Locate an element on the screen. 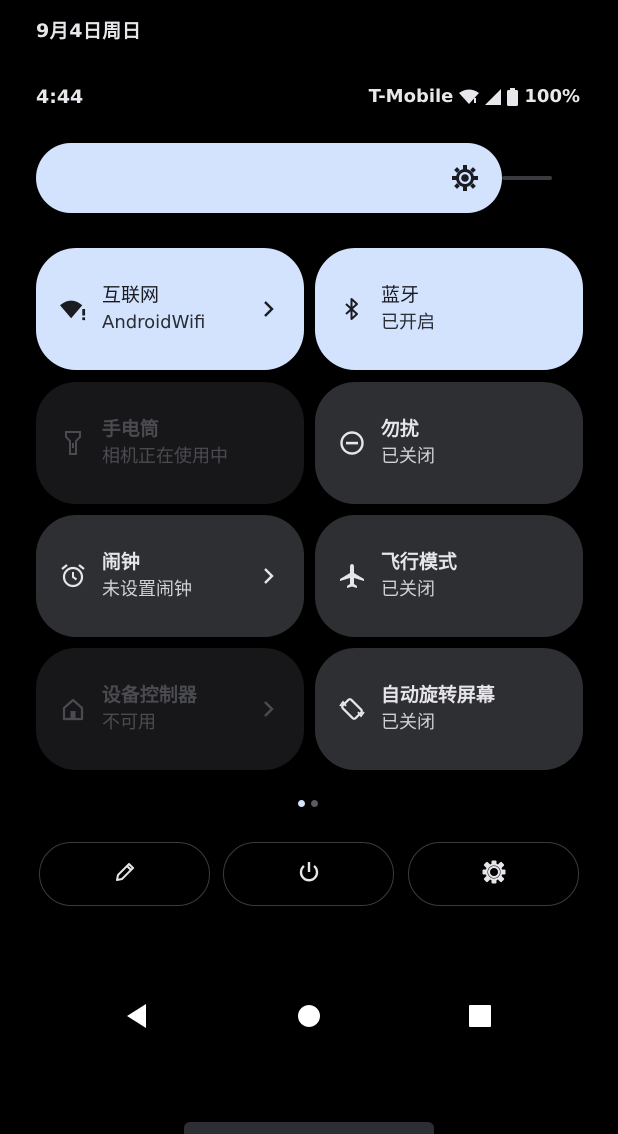  auto-rotate-icon is located at coordinates (352, 709).